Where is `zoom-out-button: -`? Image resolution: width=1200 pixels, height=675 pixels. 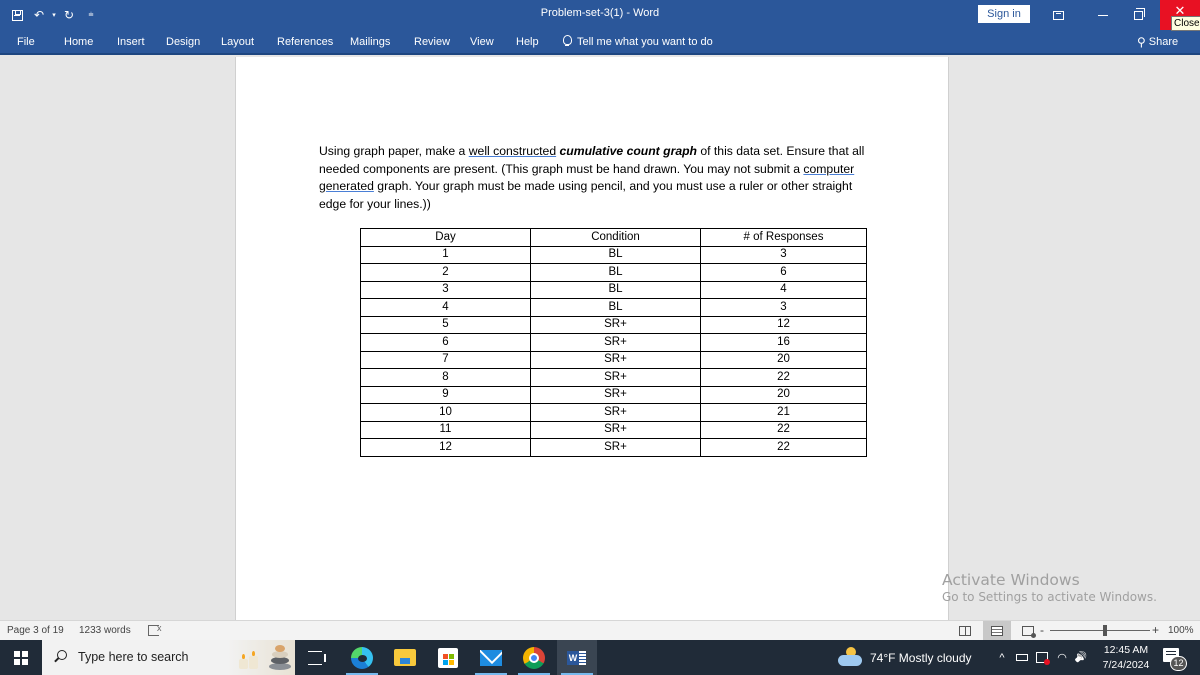 zoom-out-button: - is located at coordinates (1042, 630).